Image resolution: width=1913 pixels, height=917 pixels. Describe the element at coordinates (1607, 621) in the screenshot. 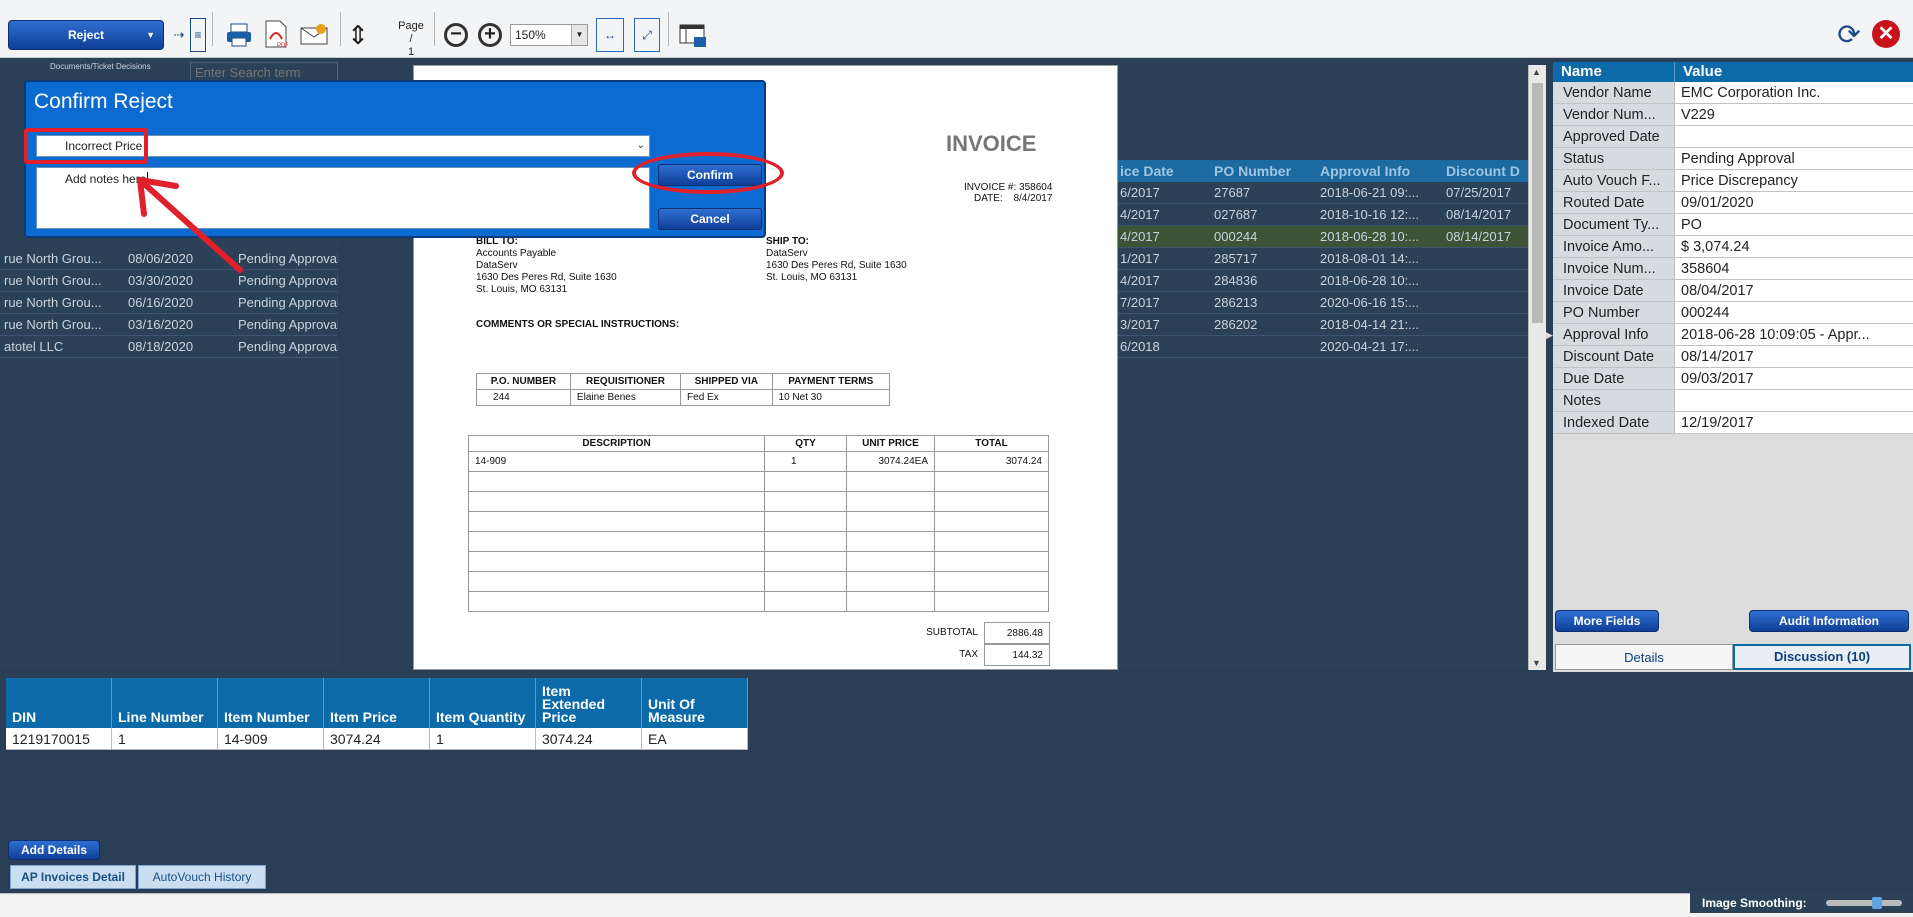

I see `more-fields-button: More Fields` at that location.